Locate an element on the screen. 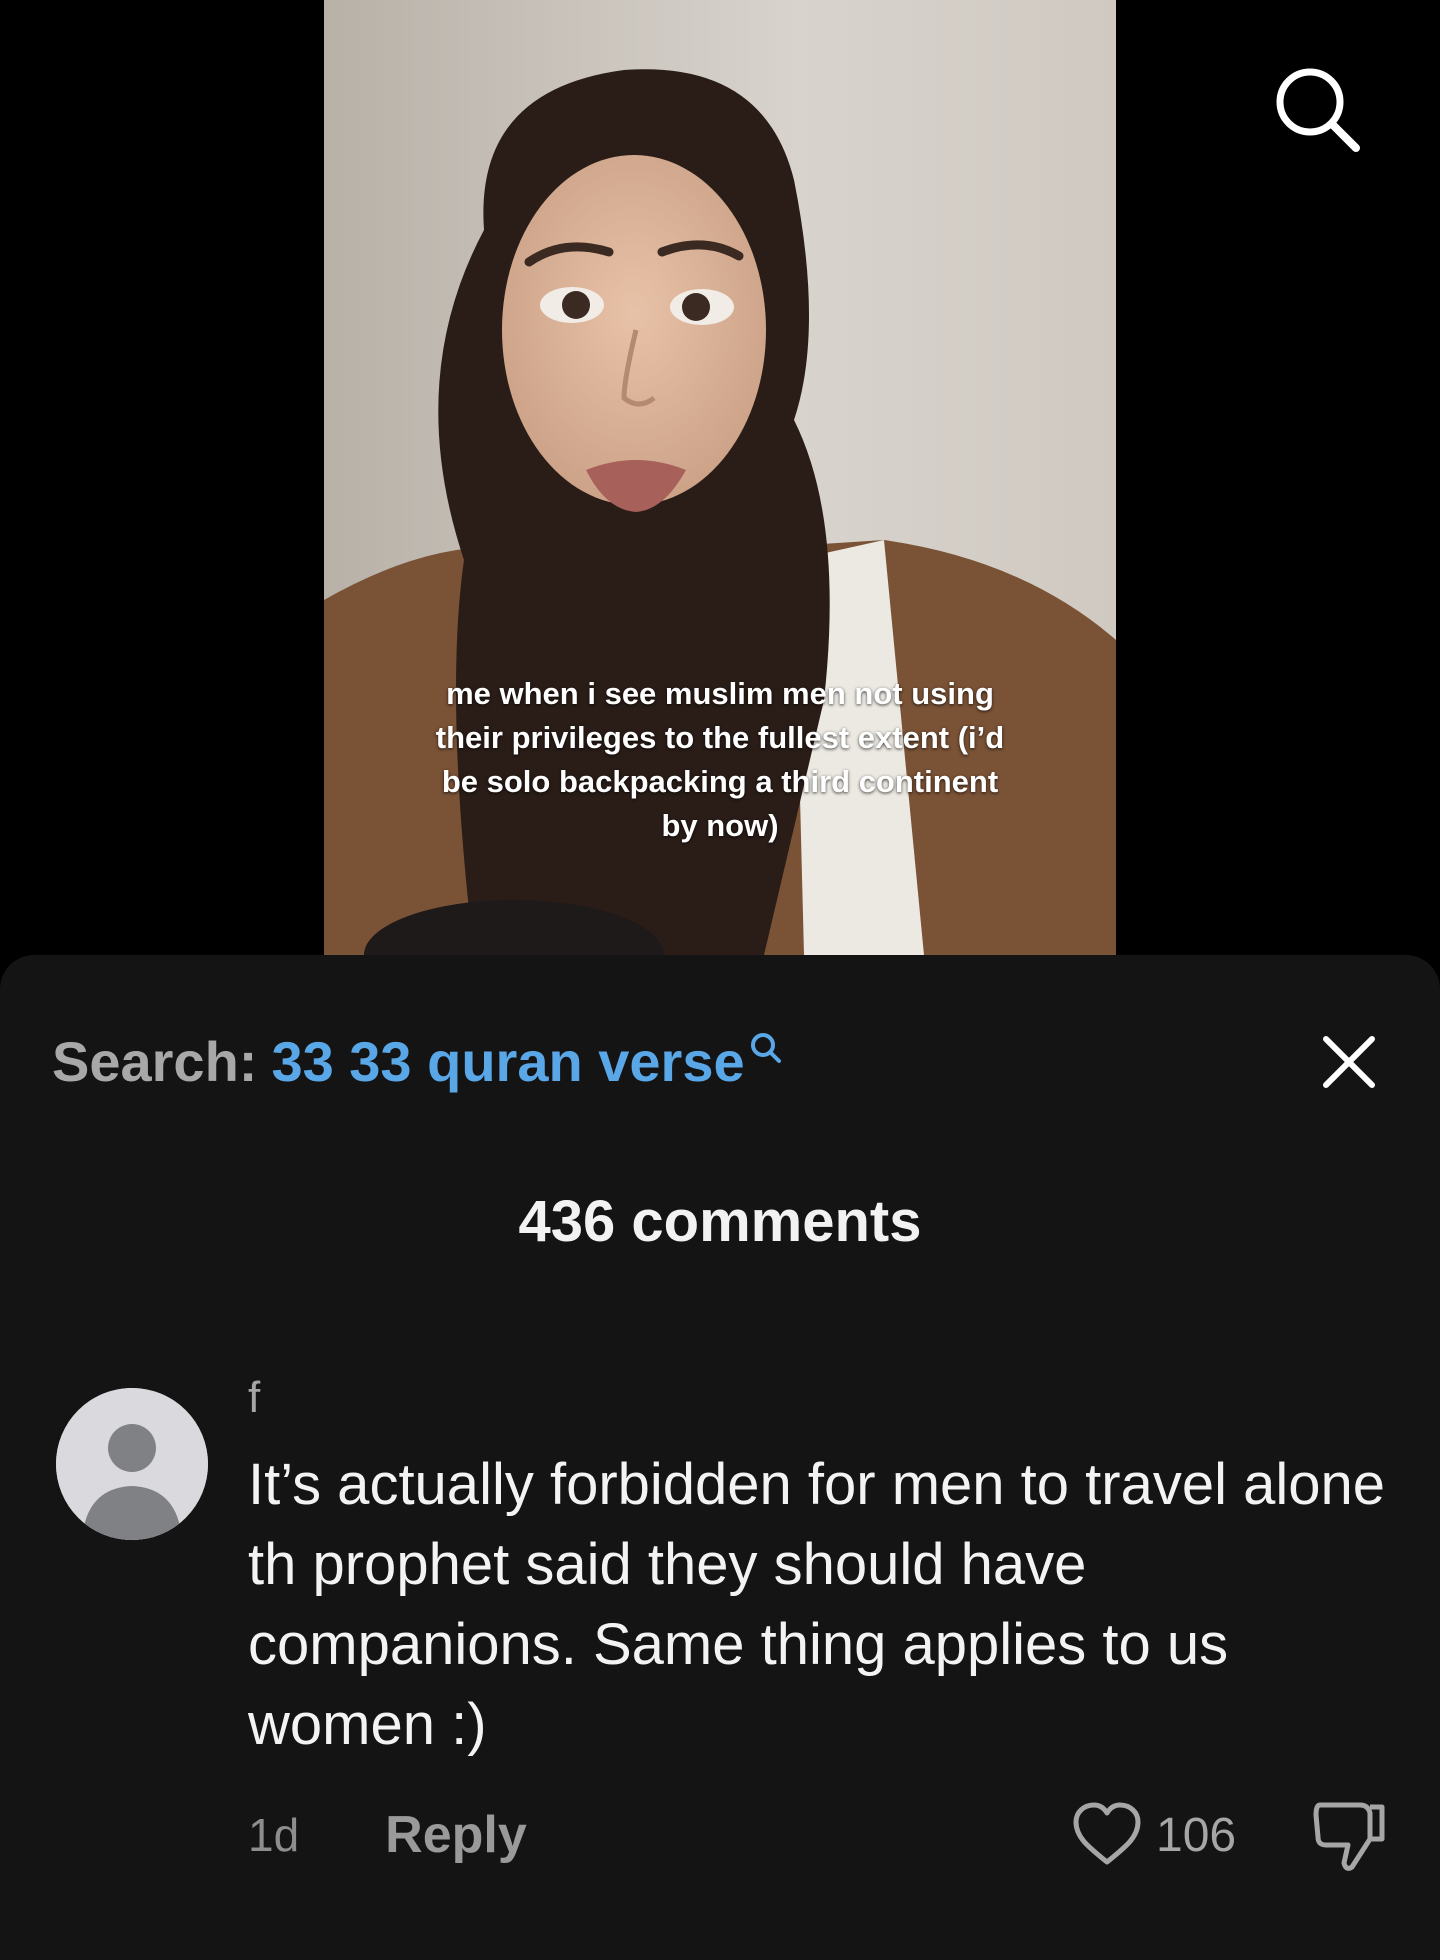 The width and height of the screenshot is (1440, 1960). comment-username: f is located at coordinates (254, 1398).